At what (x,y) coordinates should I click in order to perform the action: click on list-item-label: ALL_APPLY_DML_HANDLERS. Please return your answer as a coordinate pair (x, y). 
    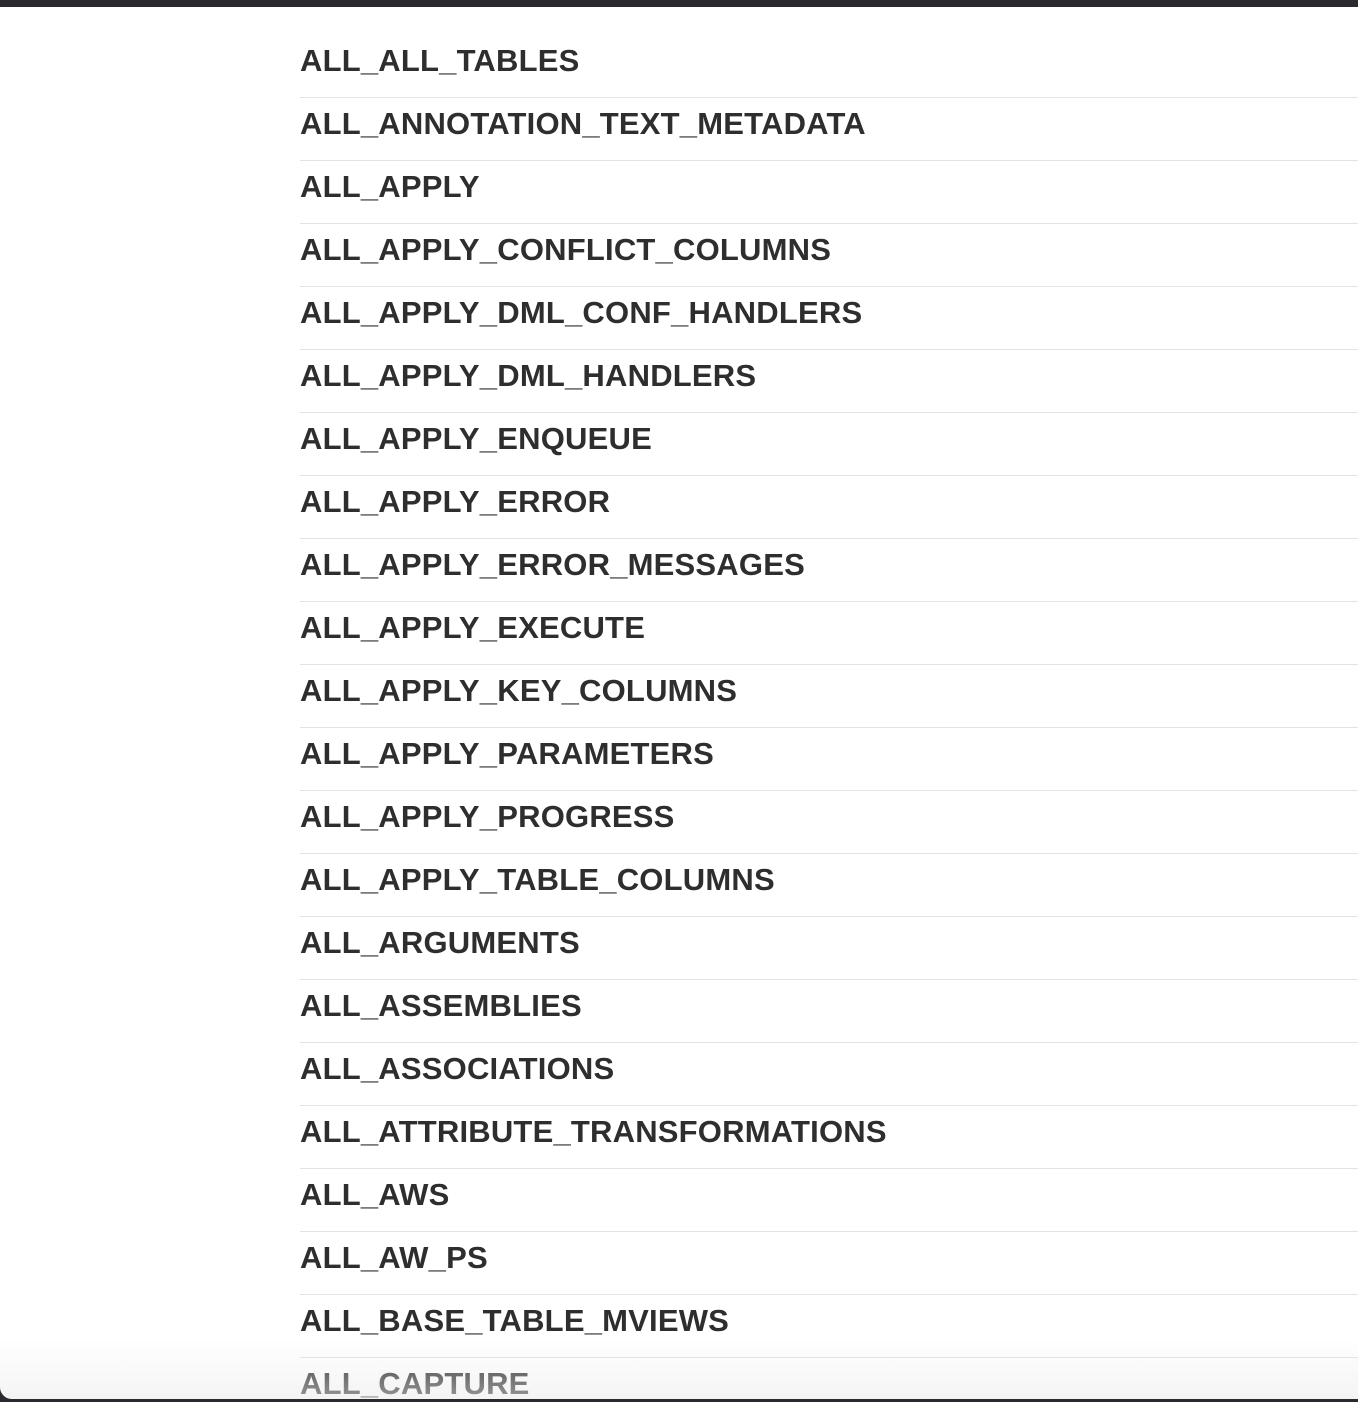
    Looking at the image, I should click on (528, 375).